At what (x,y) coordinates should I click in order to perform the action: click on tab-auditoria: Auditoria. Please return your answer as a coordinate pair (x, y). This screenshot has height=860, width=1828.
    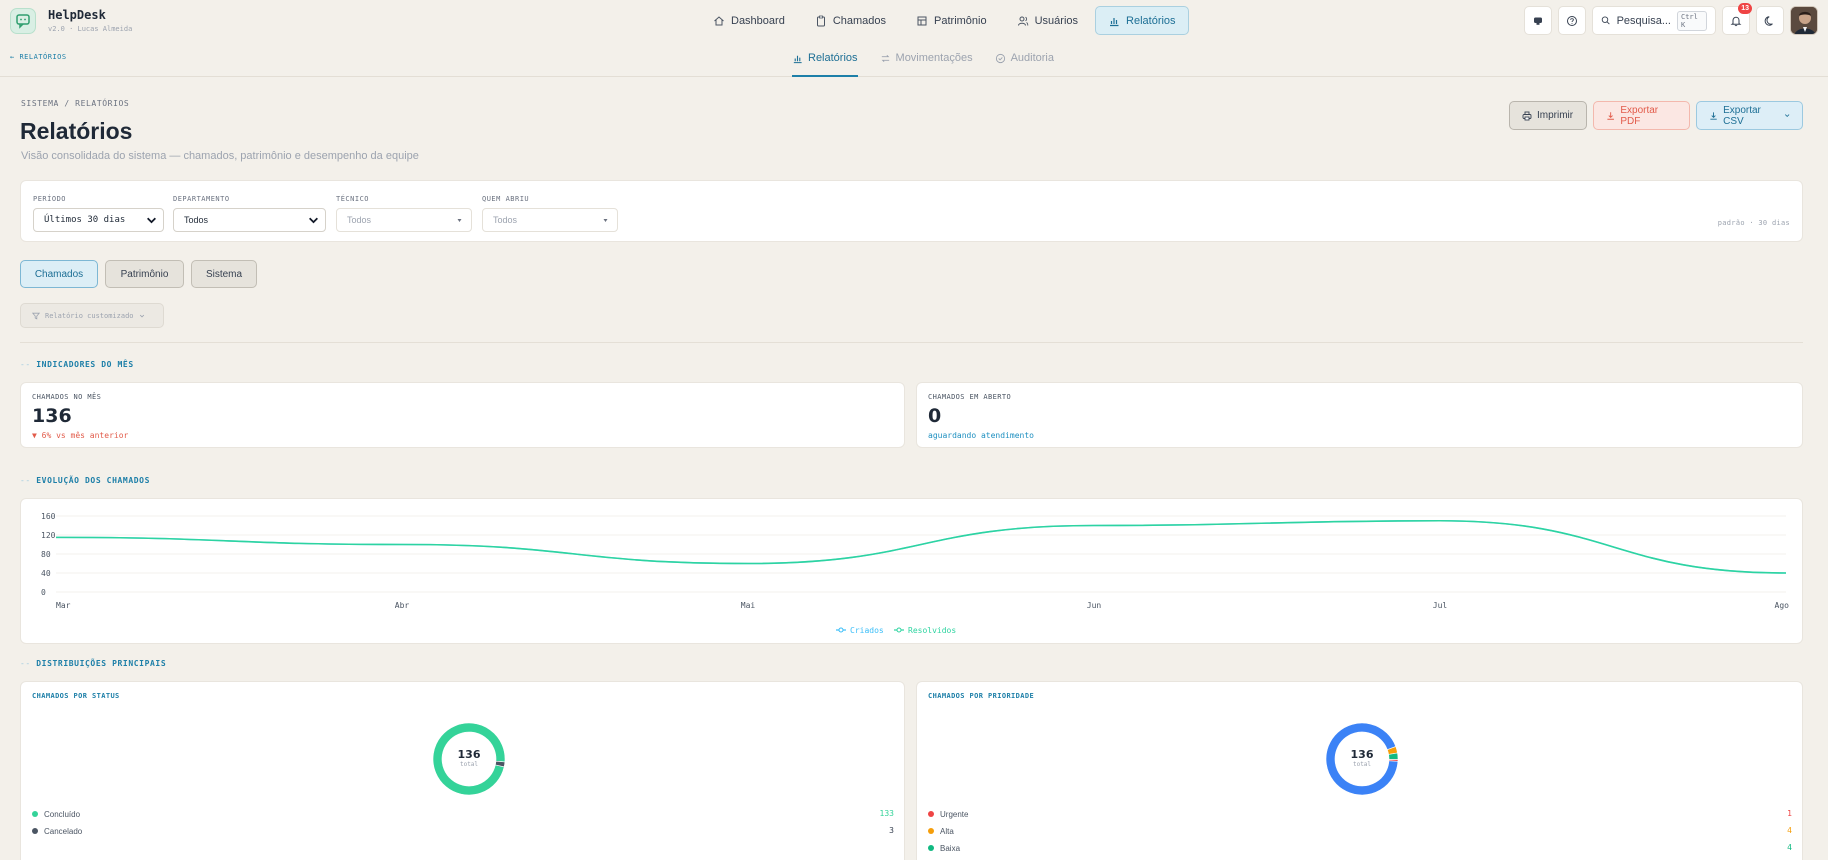
    Looking at the image, I should click on (1024, 59).